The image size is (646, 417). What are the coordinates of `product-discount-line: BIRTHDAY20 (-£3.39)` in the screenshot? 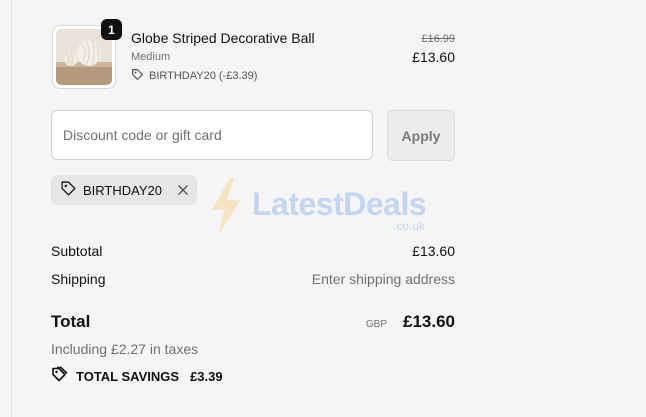 It's located at (194, 76).